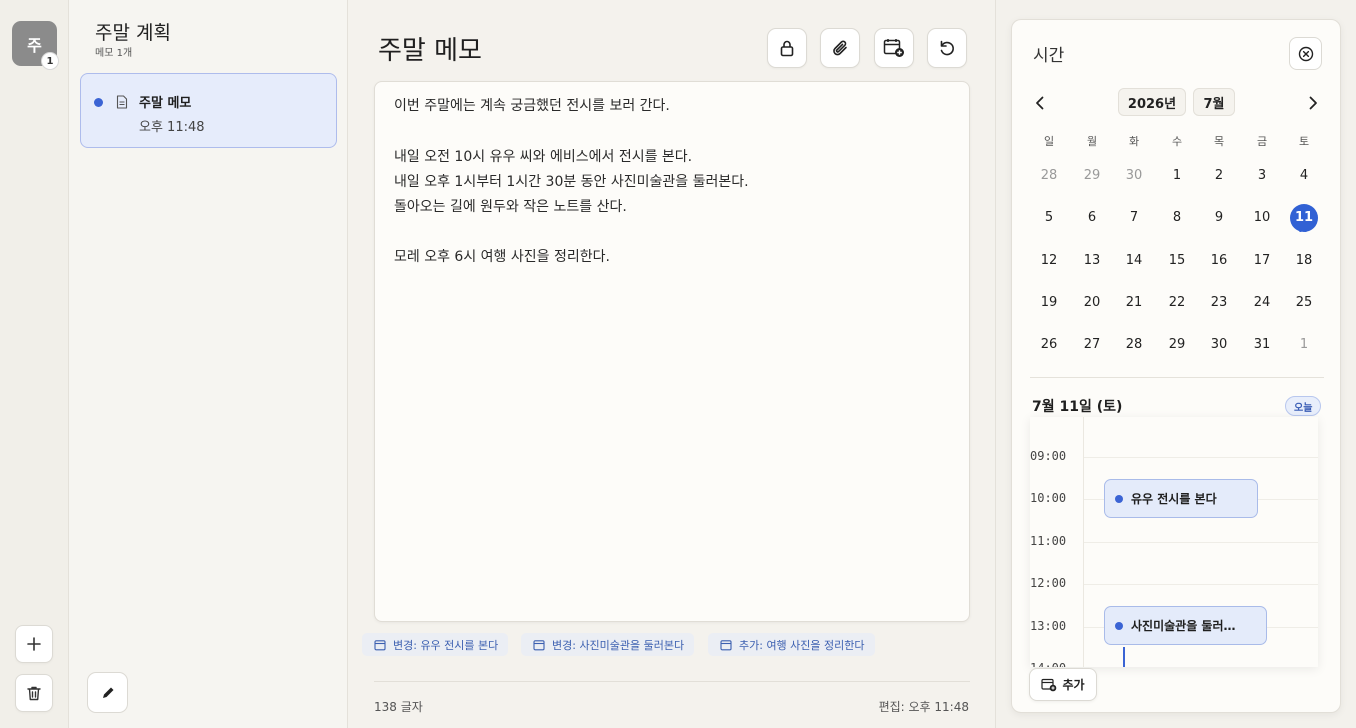  I want to click on pen-icon, so click(107, 692).